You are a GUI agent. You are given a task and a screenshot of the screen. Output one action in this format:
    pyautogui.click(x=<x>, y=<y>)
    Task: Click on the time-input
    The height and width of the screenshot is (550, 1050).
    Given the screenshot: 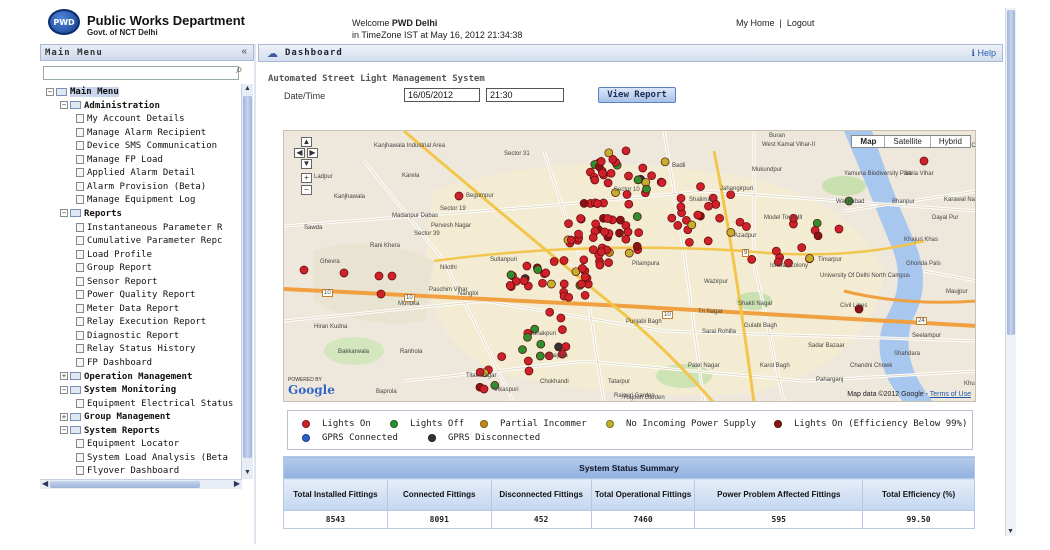 What is the action you would take?
    pyautogui.click(x=525, y=95)
    